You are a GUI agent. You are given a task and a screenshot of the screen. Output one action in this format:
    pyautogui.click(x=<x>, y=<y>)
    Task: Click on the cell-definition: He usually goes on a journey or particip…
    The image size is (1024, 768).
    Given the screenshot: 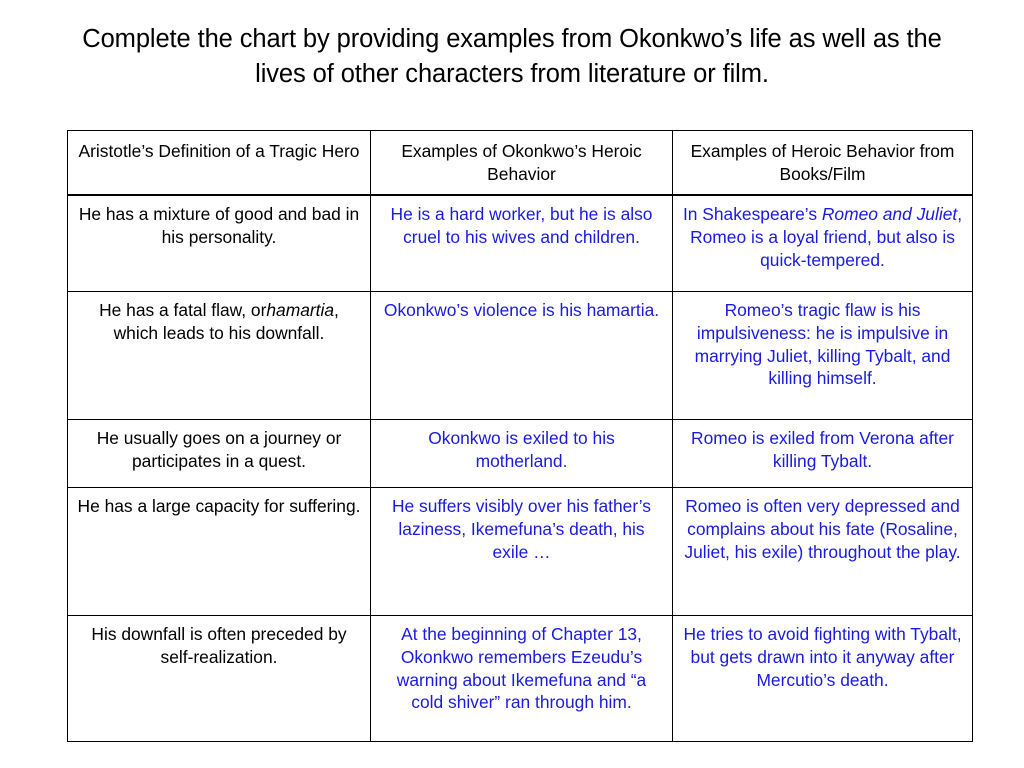 What is the action you would take?
    pyautogui.click(x=219, y=454)
    